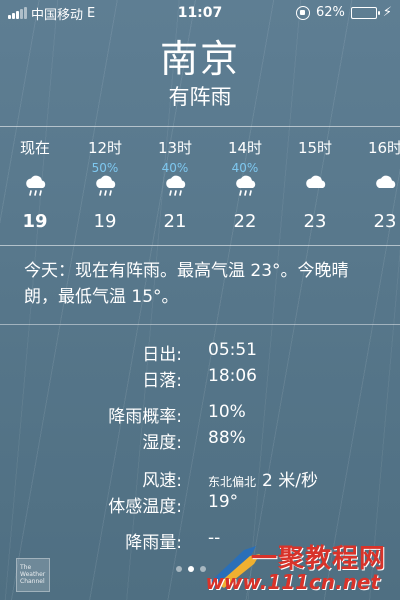  What do you see at coordinates (290, 481) in the screenshot?
I see `wind-value: 2 米/秒` at bounding box center [290, 481].